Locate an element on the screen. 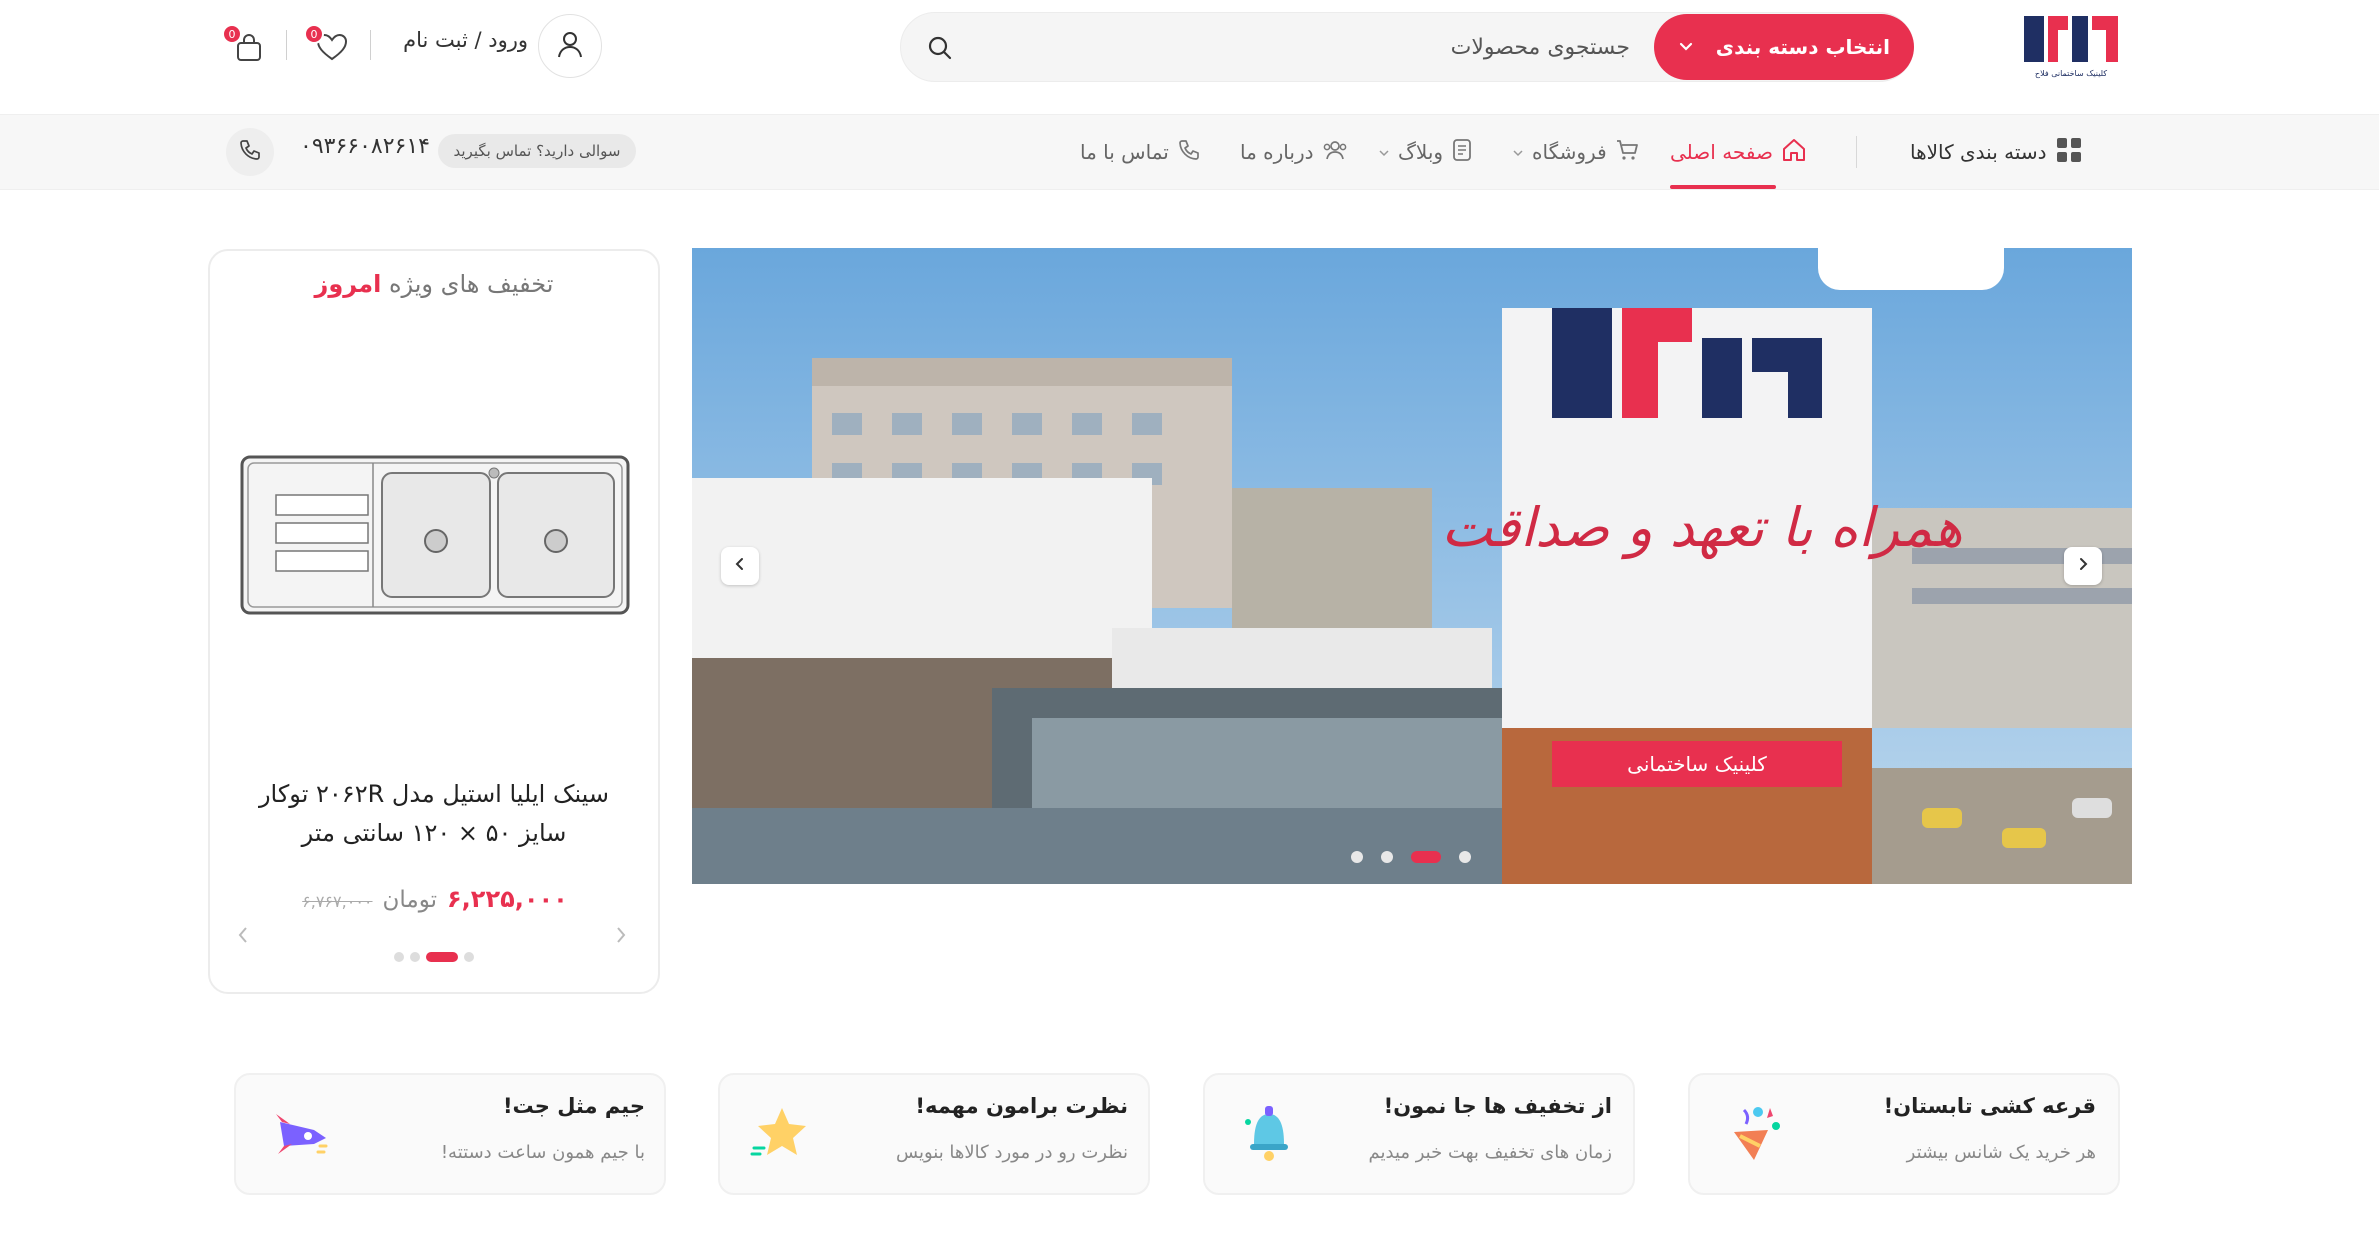 This screenshot has width=2379, height=1258. call-button is located at coordinates (250, 152).